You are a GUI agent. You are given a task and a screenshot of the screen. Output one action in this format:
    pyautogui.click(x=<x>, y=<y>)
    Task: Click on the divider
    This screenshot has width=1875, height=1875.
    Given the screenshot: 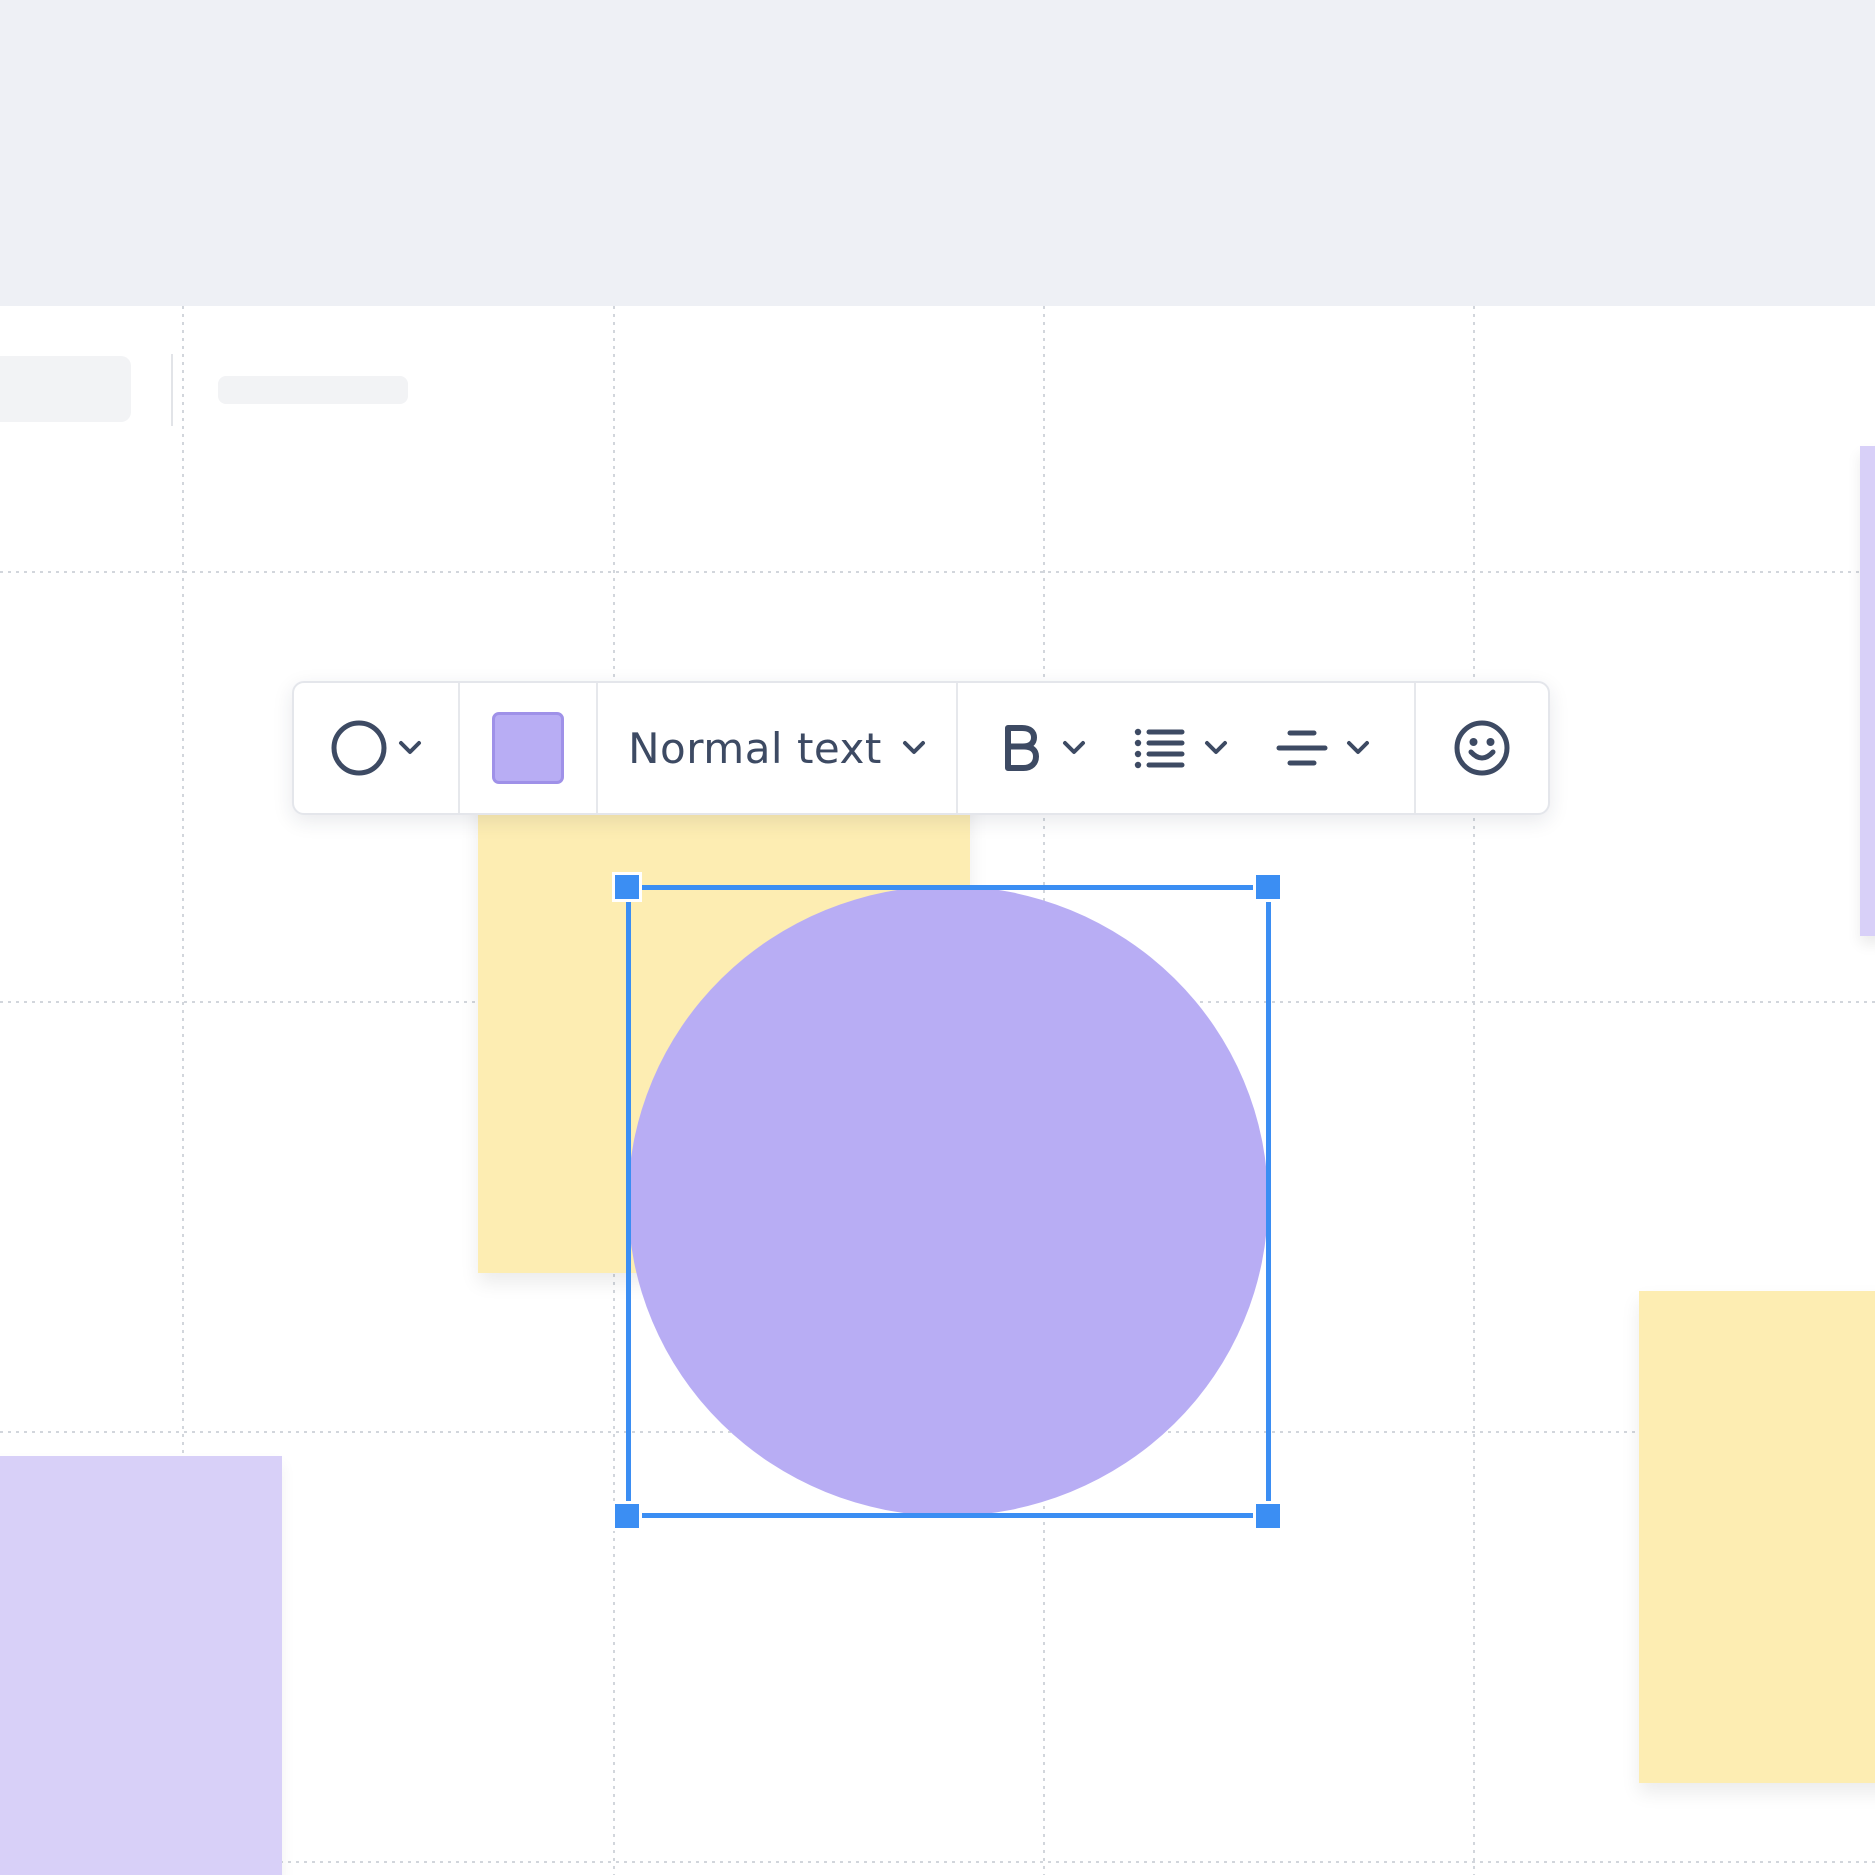 What is the action you would take?
    pyautogui.click(x=172, y=390)
    